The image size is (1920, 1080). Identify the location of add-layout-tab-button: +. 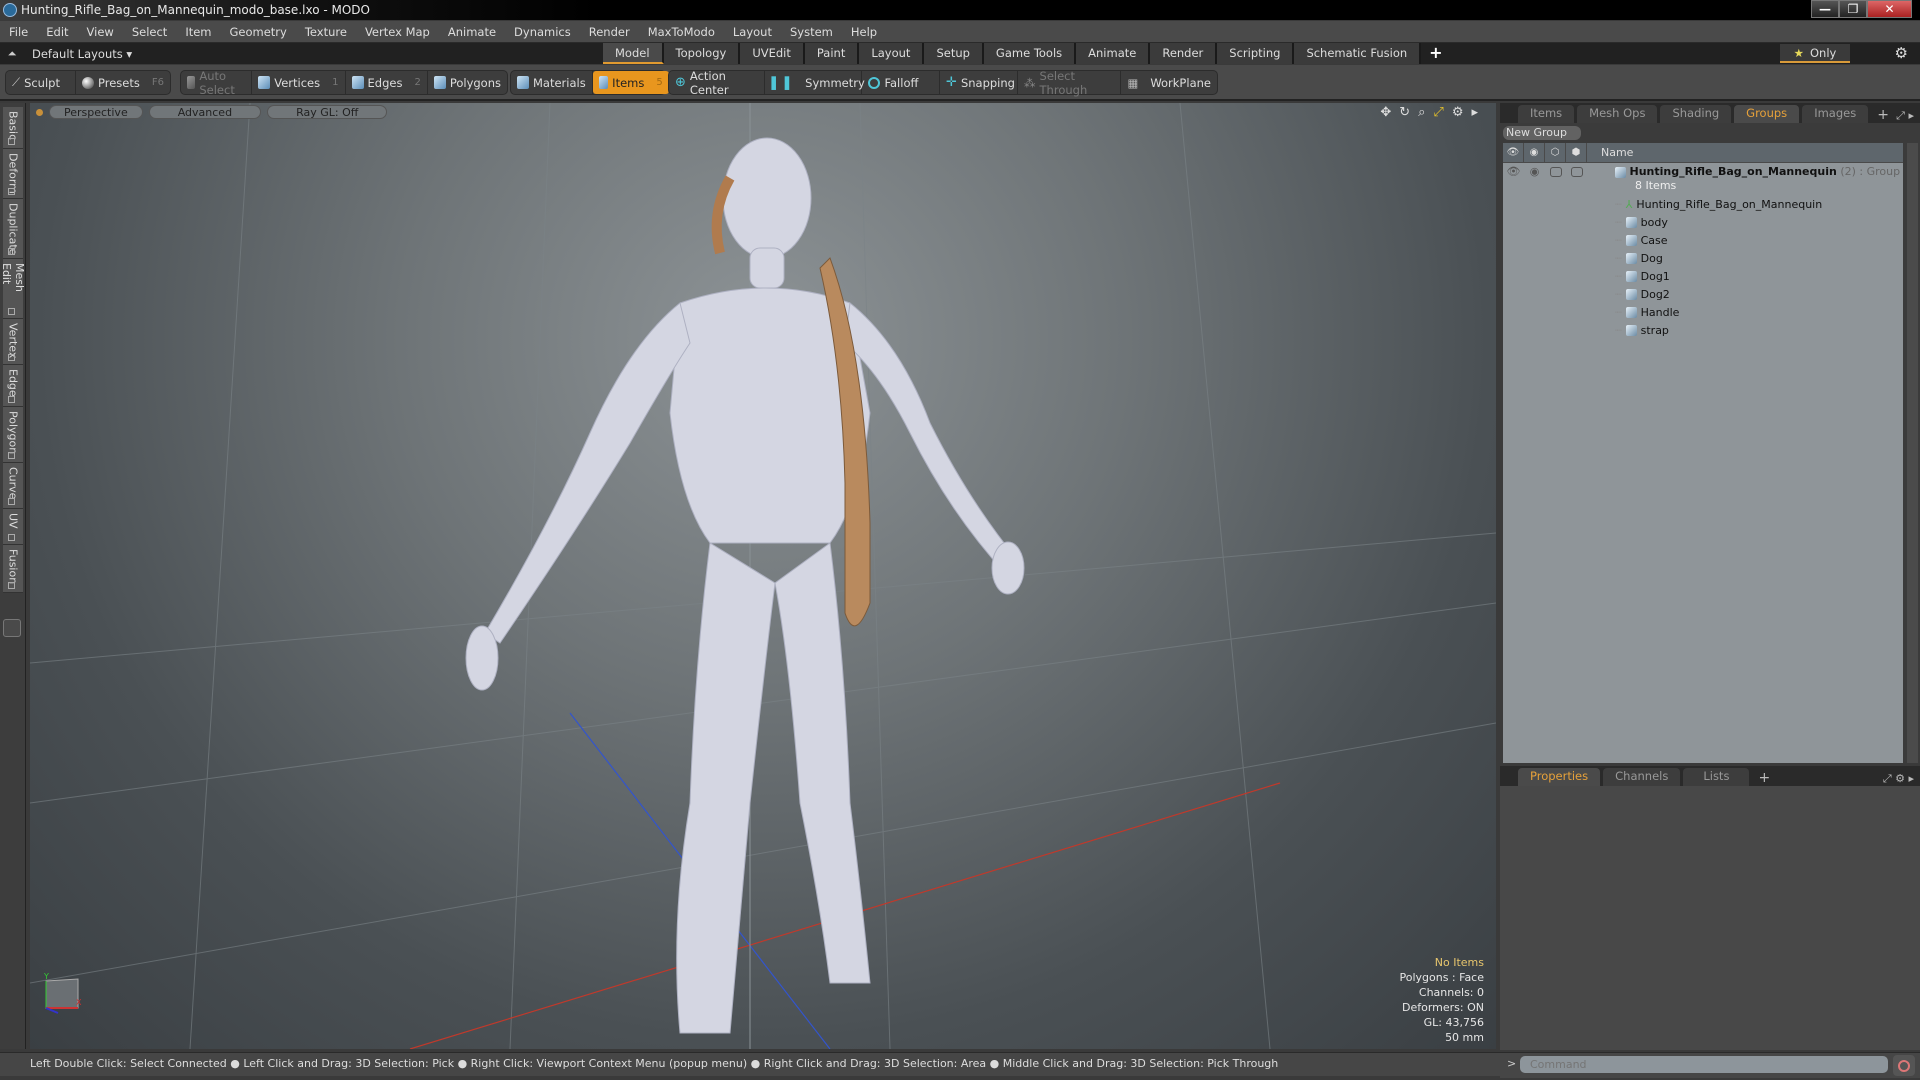
(1435, 53).